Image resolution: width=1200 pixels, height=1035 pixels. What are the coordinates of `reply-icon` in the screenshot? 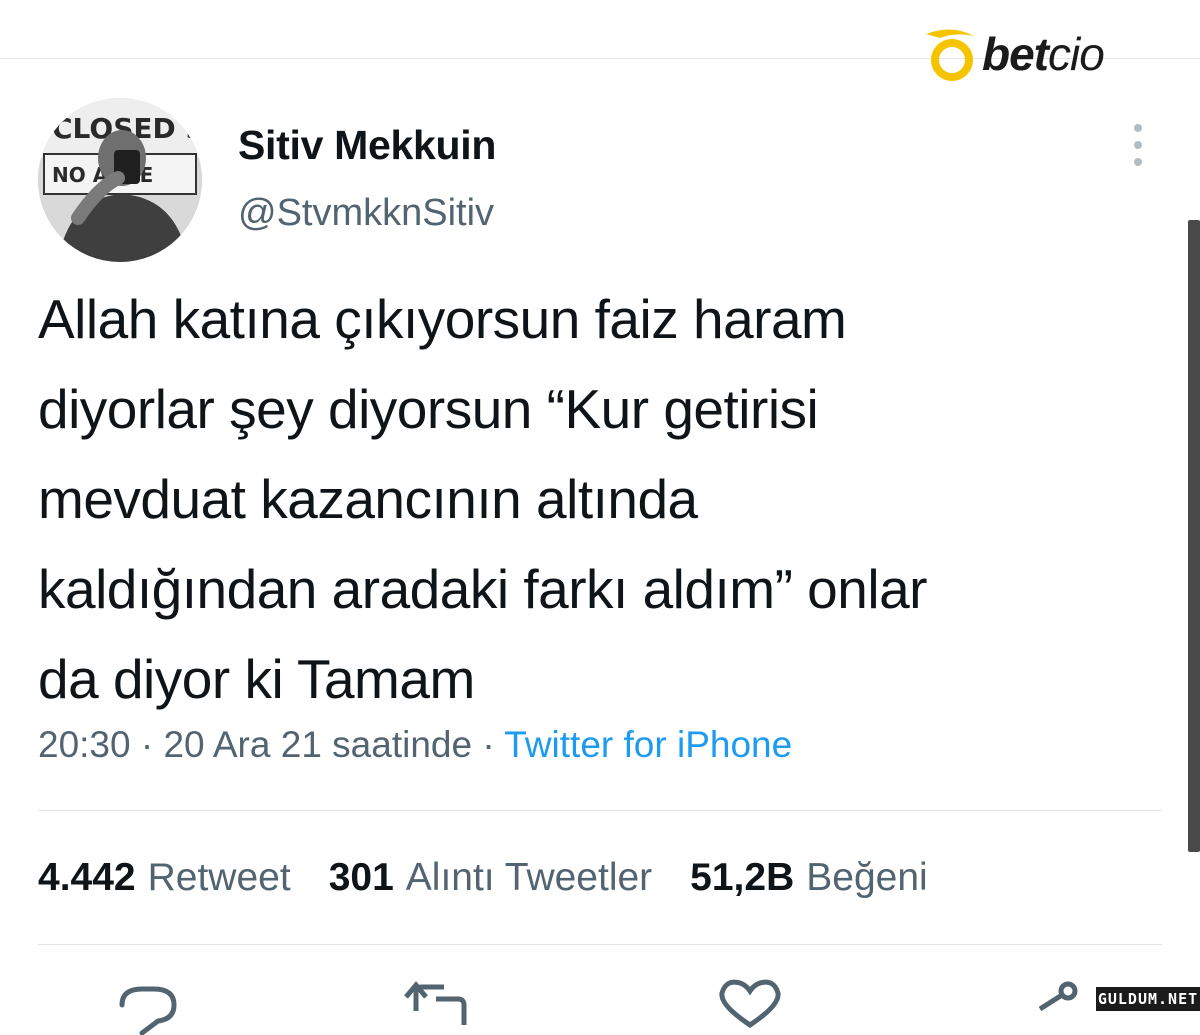 It's located at (148, 1010).